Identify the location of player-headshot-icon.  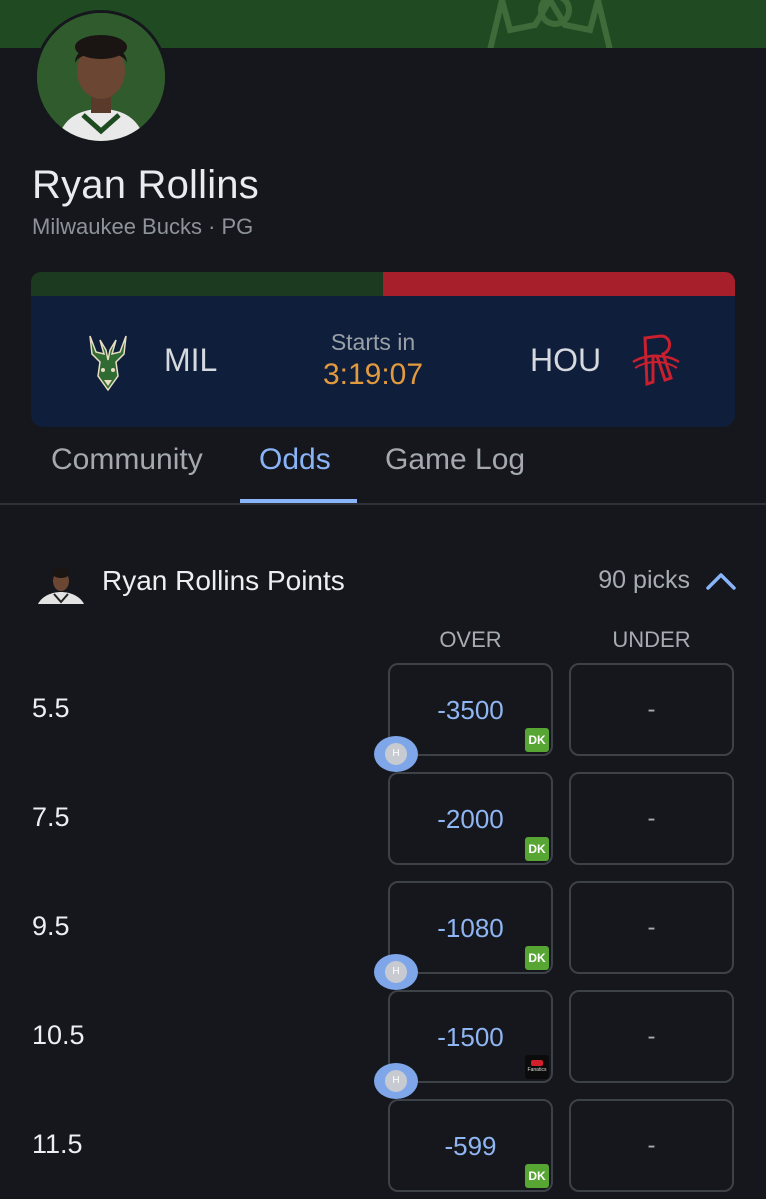
(101, 77).